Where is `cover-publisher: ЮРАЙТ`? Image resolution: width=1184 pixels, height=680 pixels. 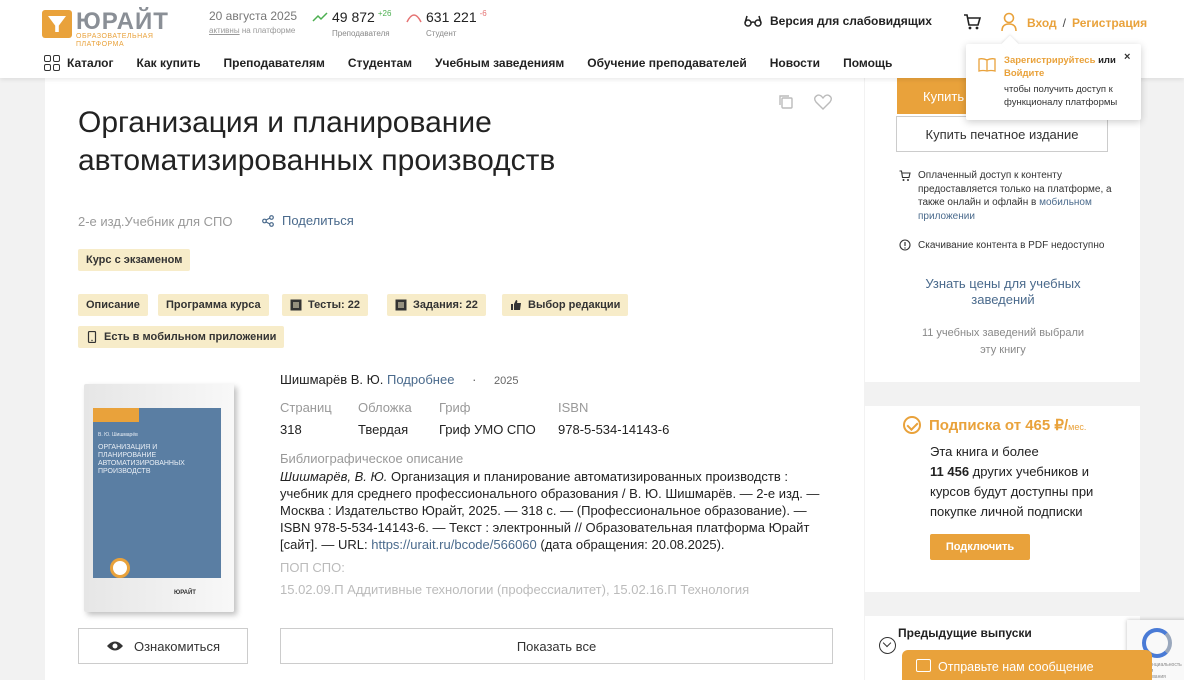
cover-publisher: ЮРАЙТ is located at coordinates (185, 593).